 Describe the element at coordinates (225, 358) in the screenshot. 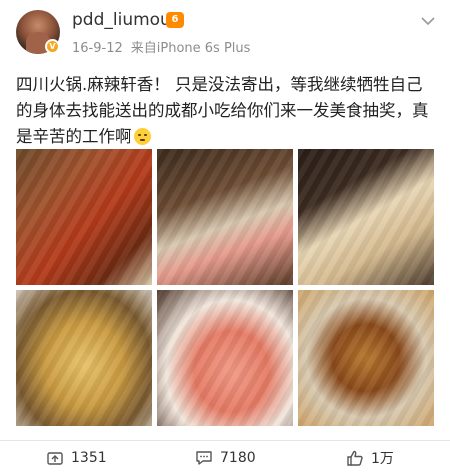

I see `sliced-meat-plate-photo` at that location.